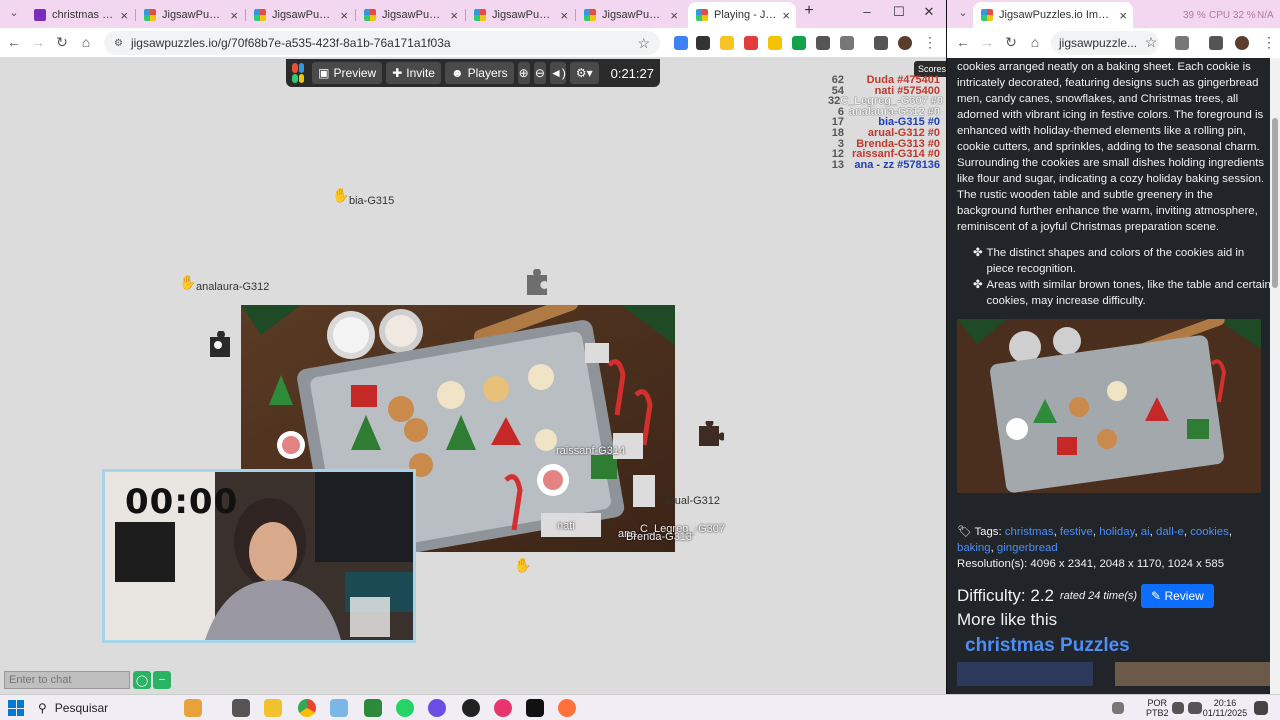 This screenshot has width=1280, height=720. Describe the element at coordinates (1076, 532) in the screenshot. I see `tag-link: festive` at that location.